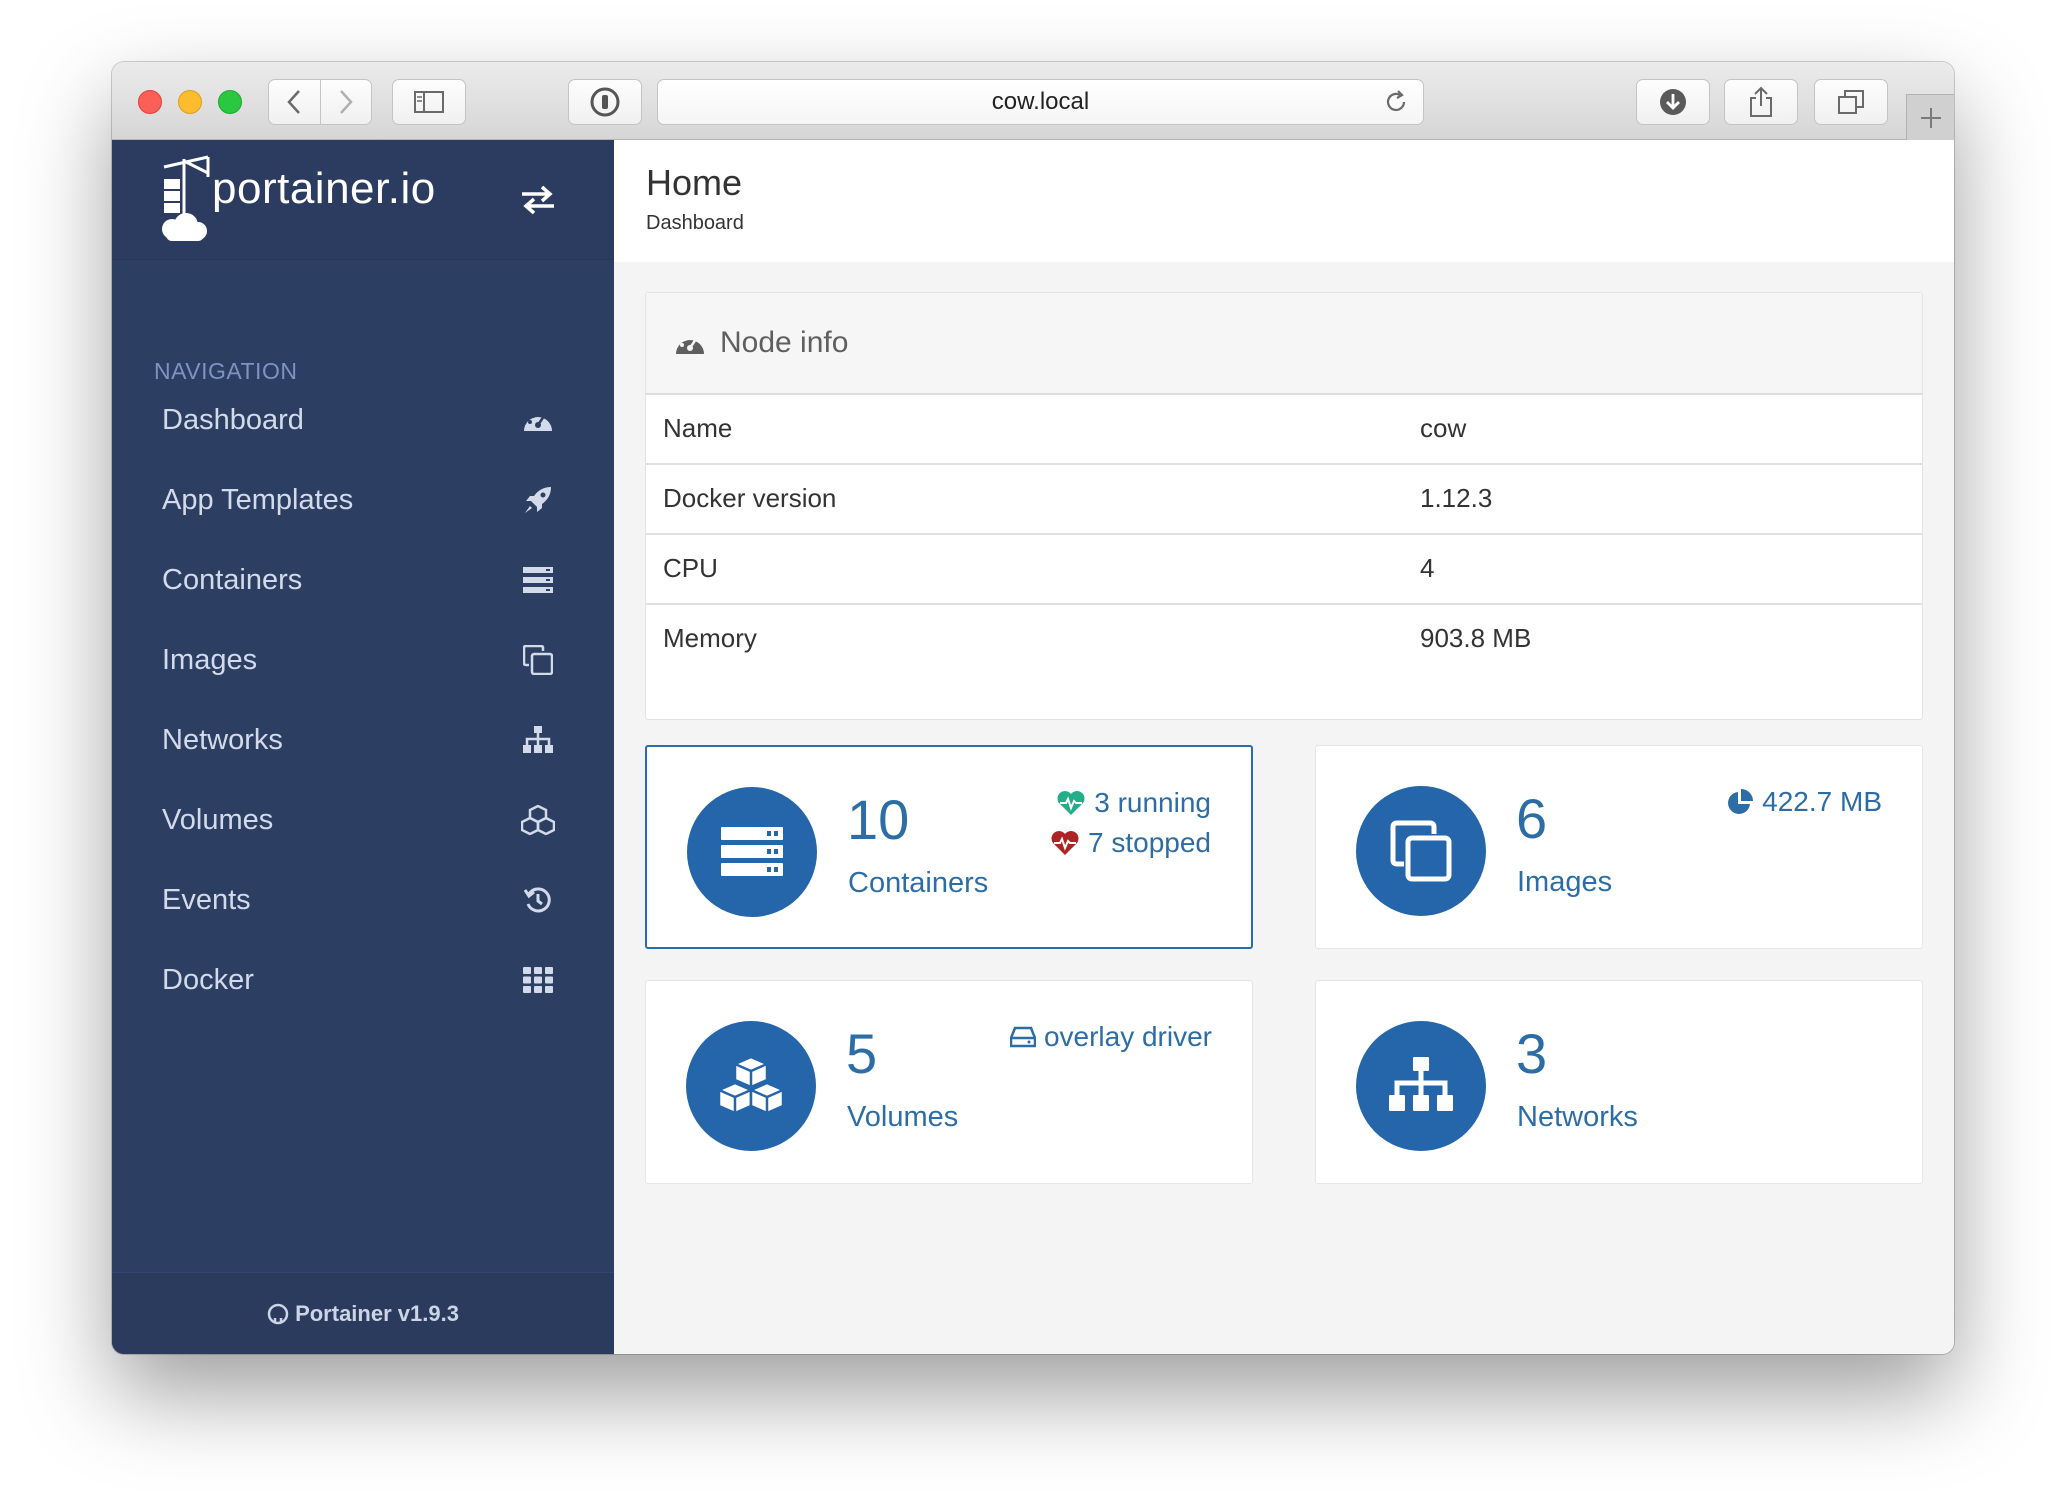  I want to click on share-icon, so click(1761, 101).